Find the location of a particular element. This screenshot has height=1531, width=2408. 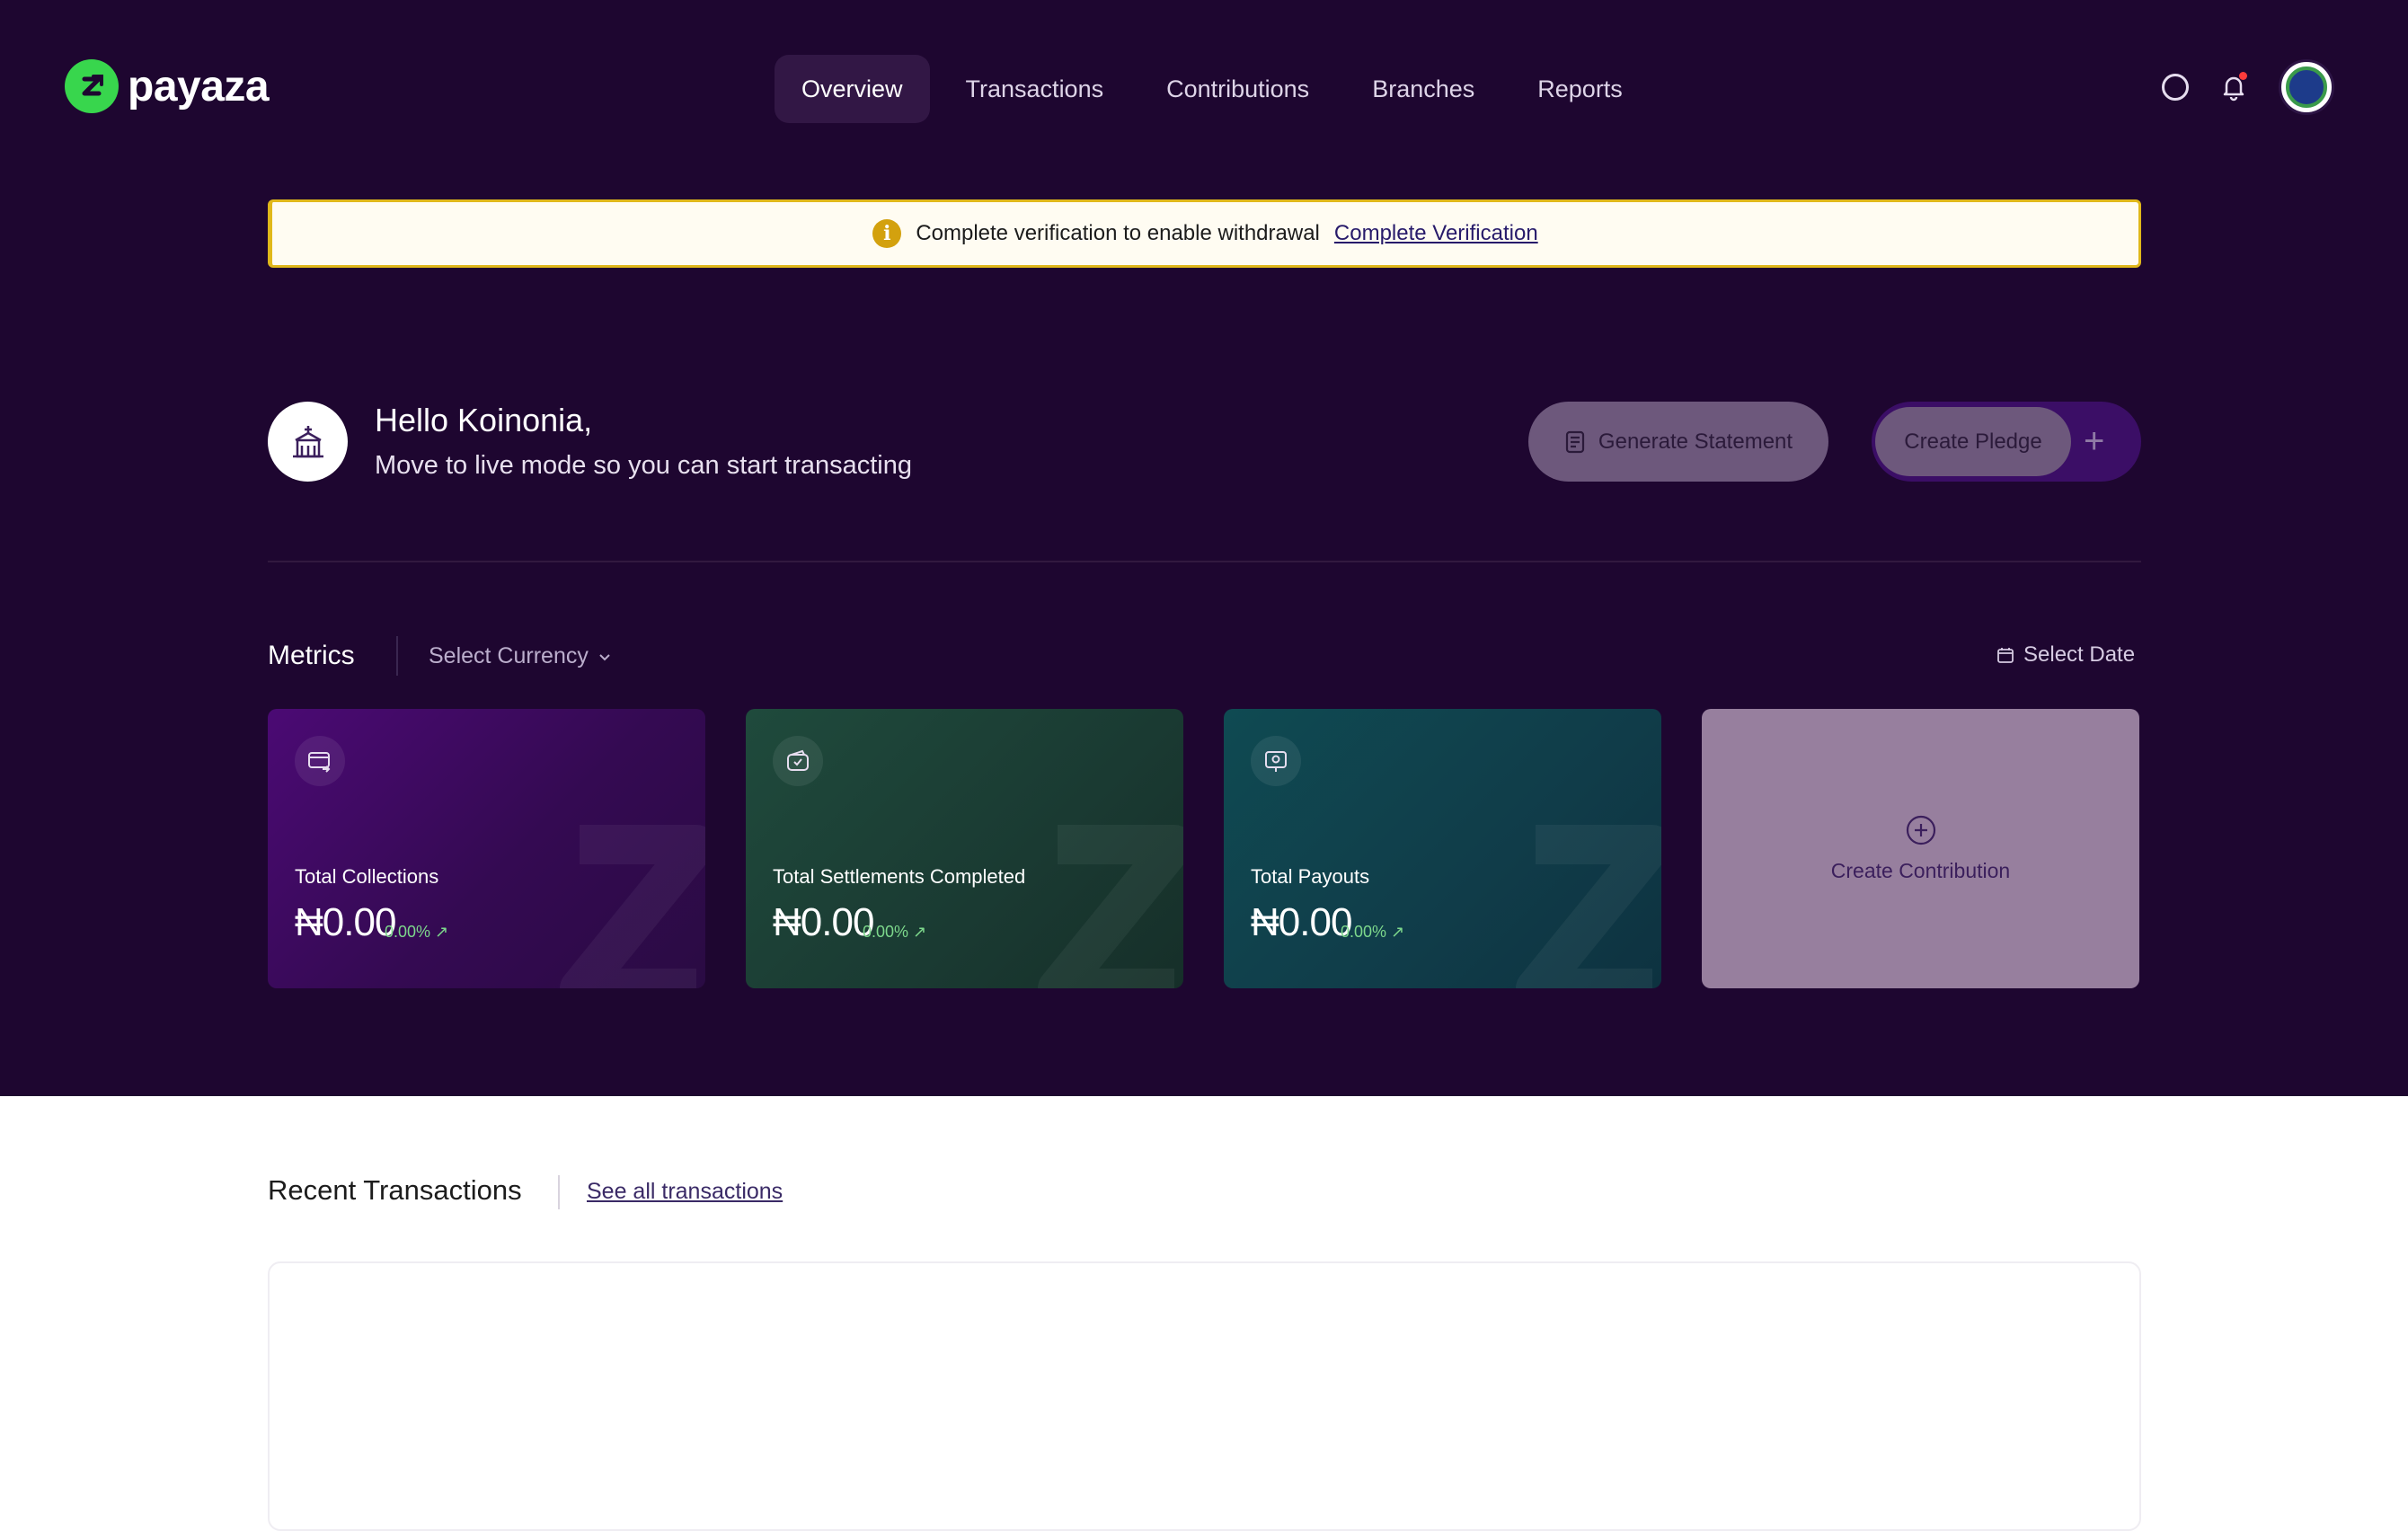

generate-statement-button: Generate Statement is located at coordinates (1678, 442).